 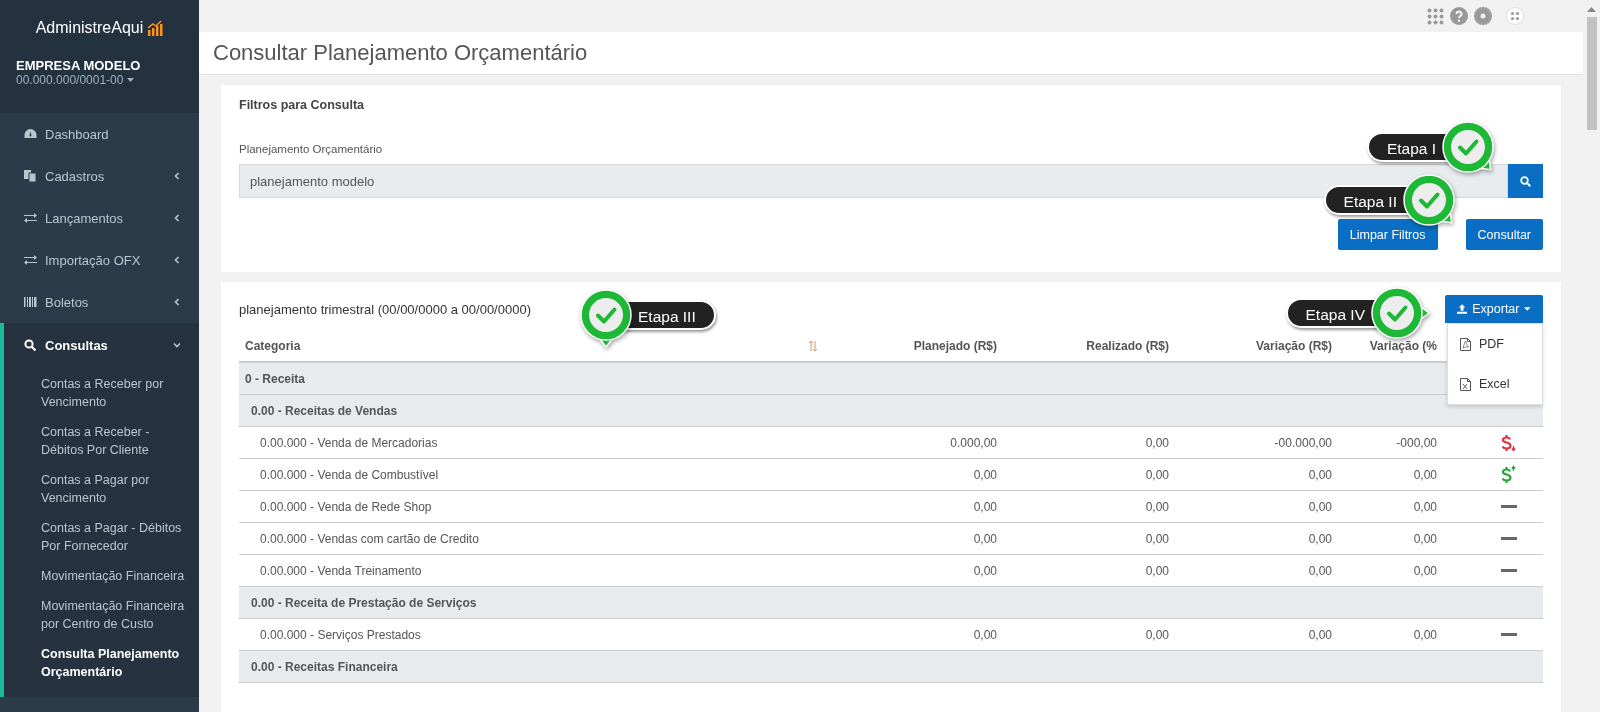 What do you see at coordinates (873, 181) in the screenshot?
I see `input-field: planejamento modelo` at bounding box center [873, 181].